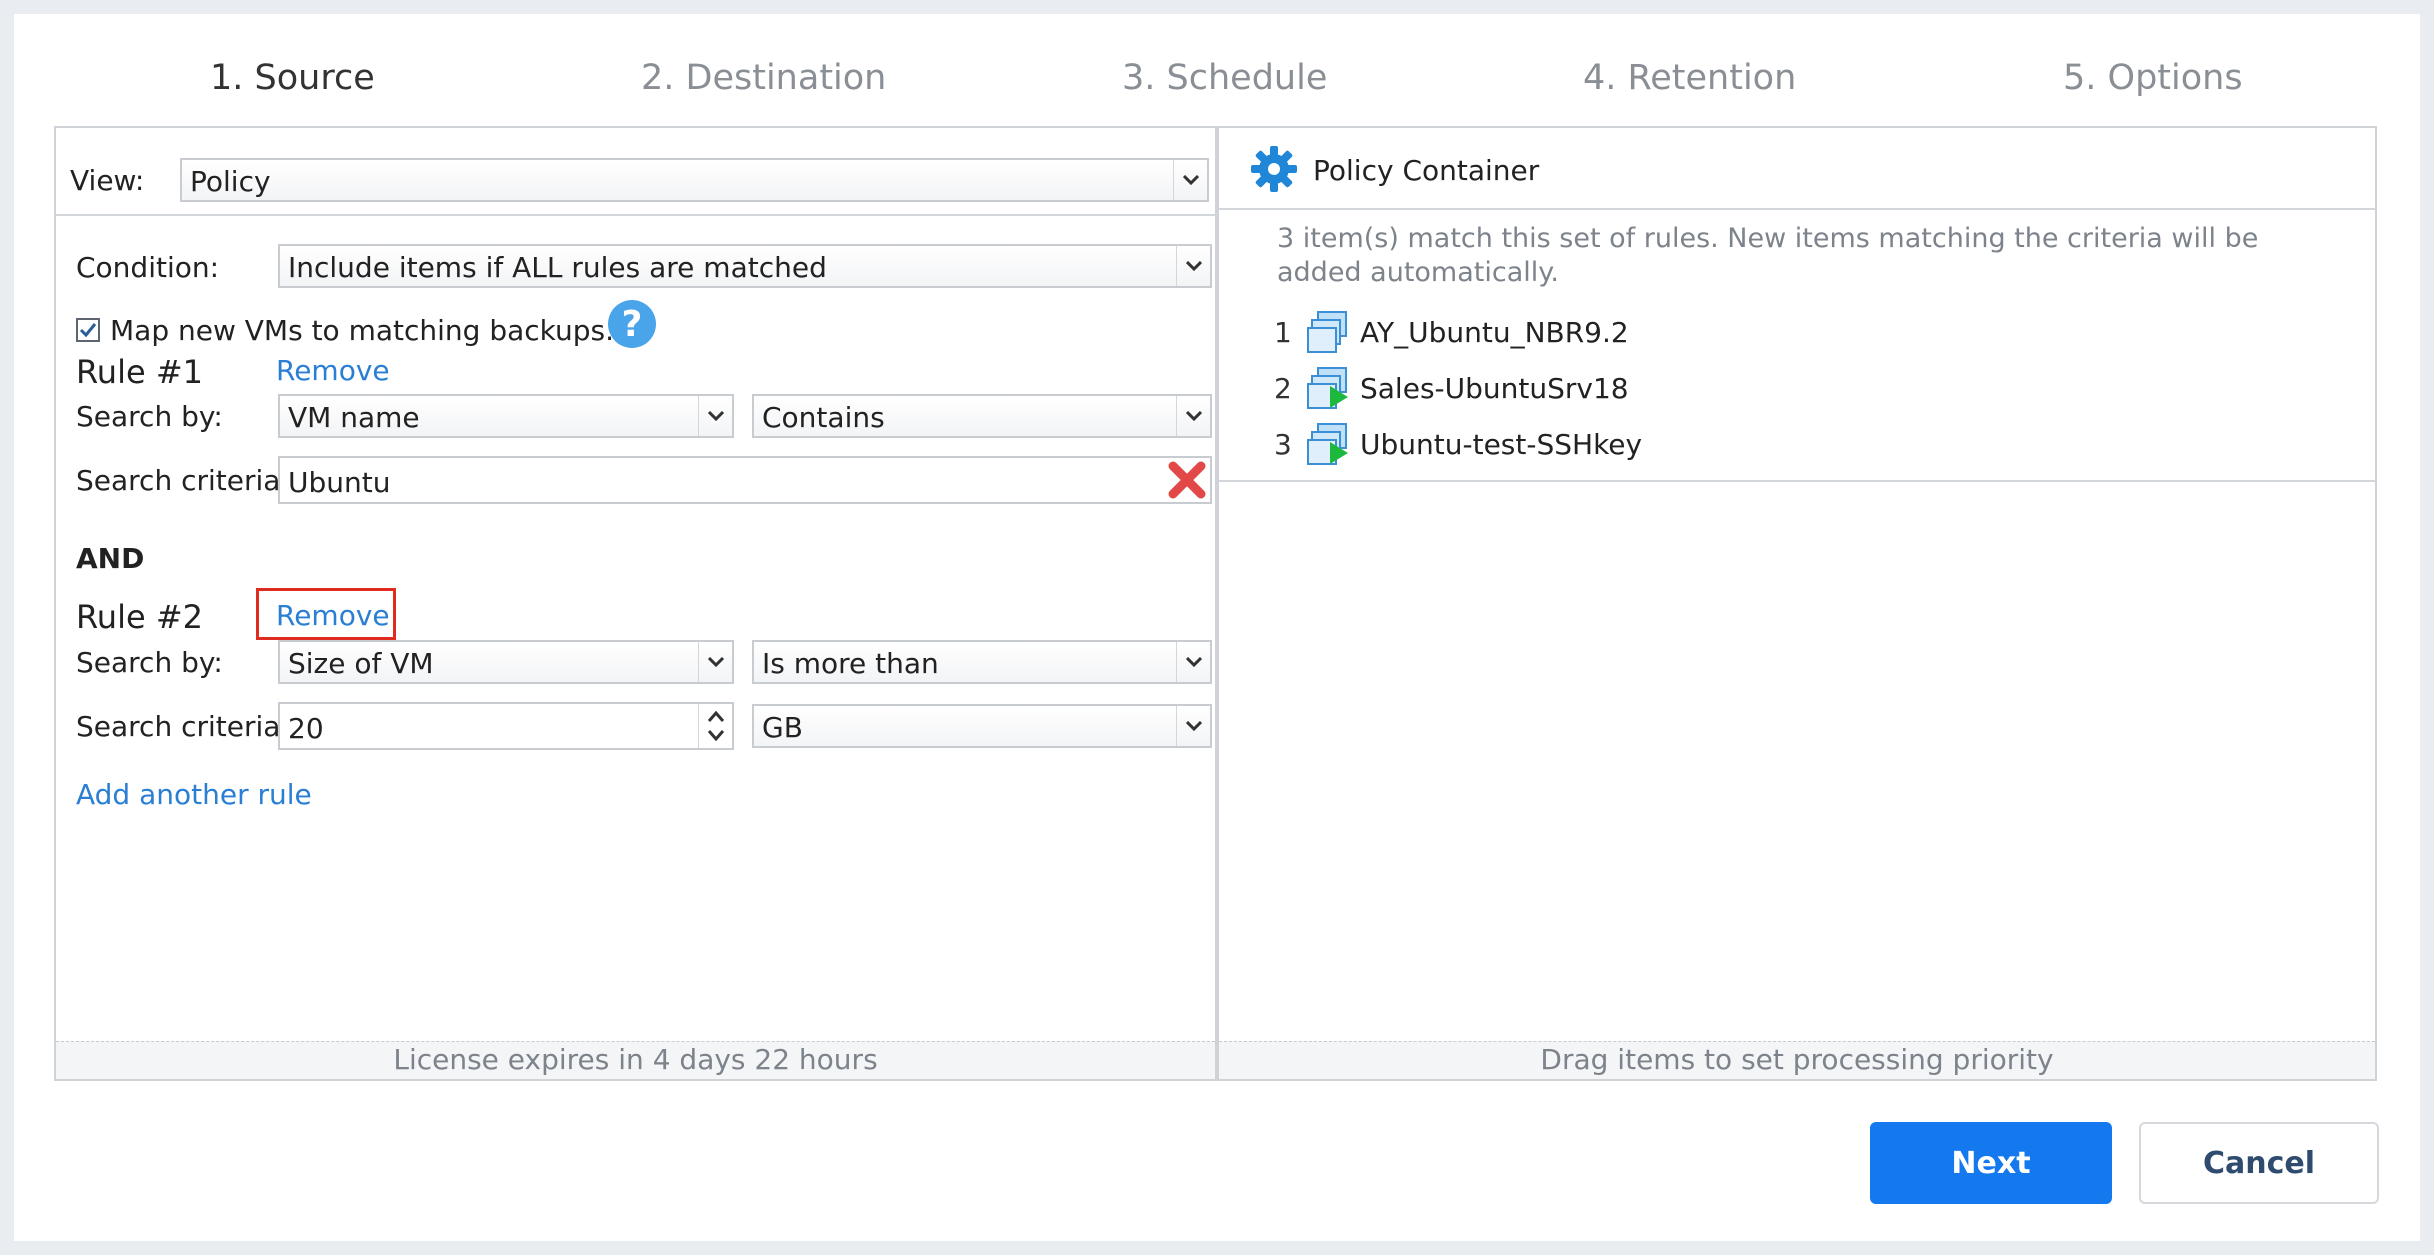  I want to click on rule1-title: Rule #1, so click(139, 372).